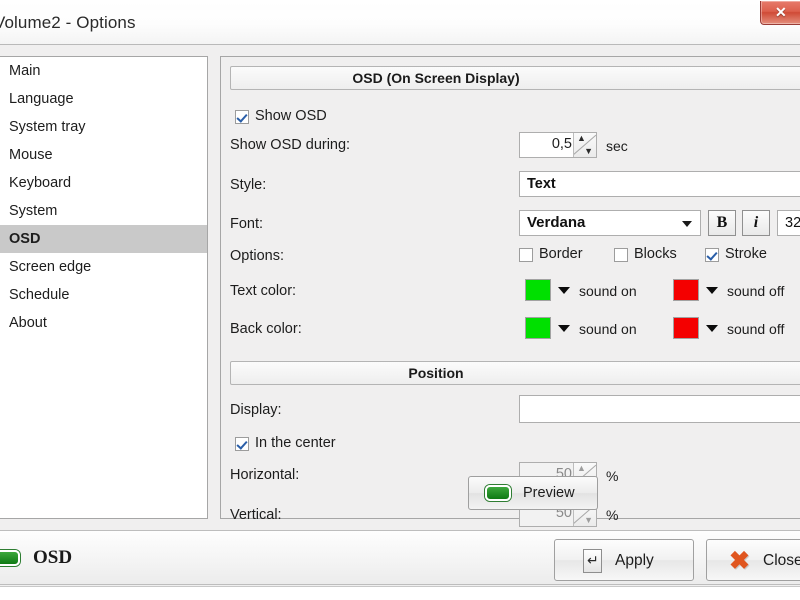  I want to click on back-color-sound-off-caret-icon, so click(712, 328).